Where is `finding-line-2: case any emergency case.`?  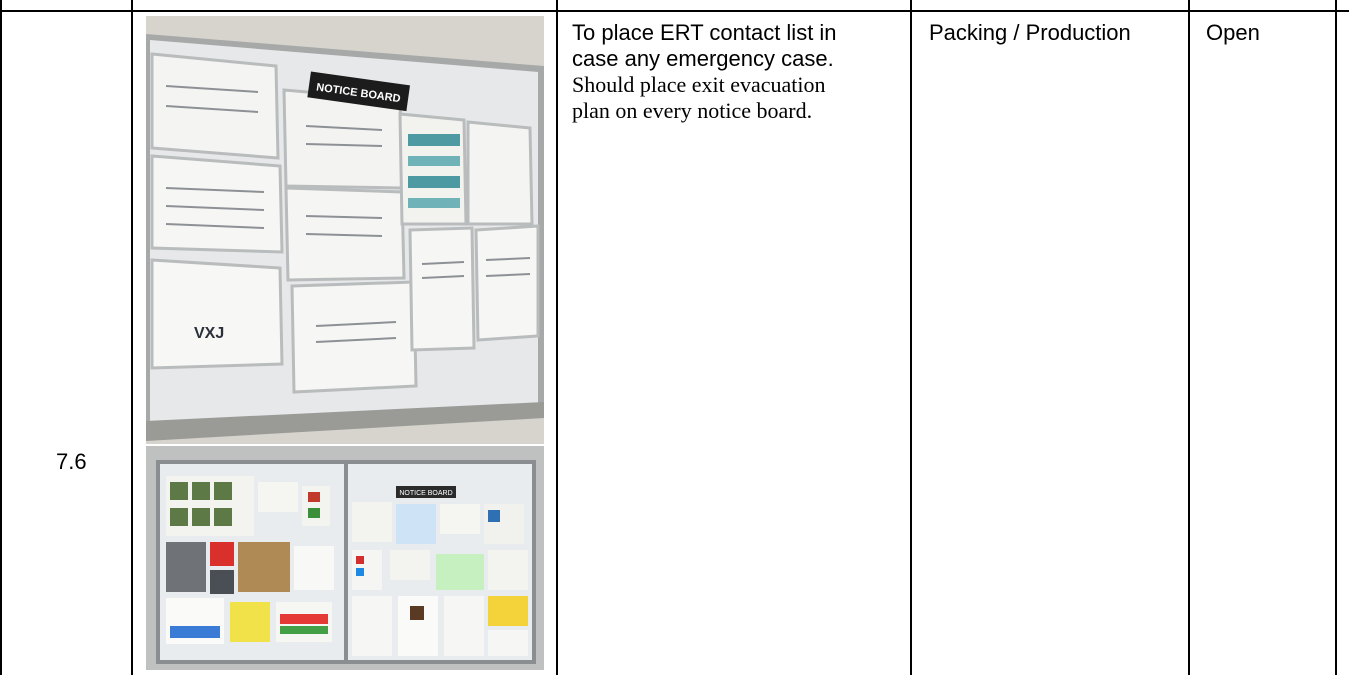 finding-line-2: case any emergency case. is located at coordinates (703, 58).